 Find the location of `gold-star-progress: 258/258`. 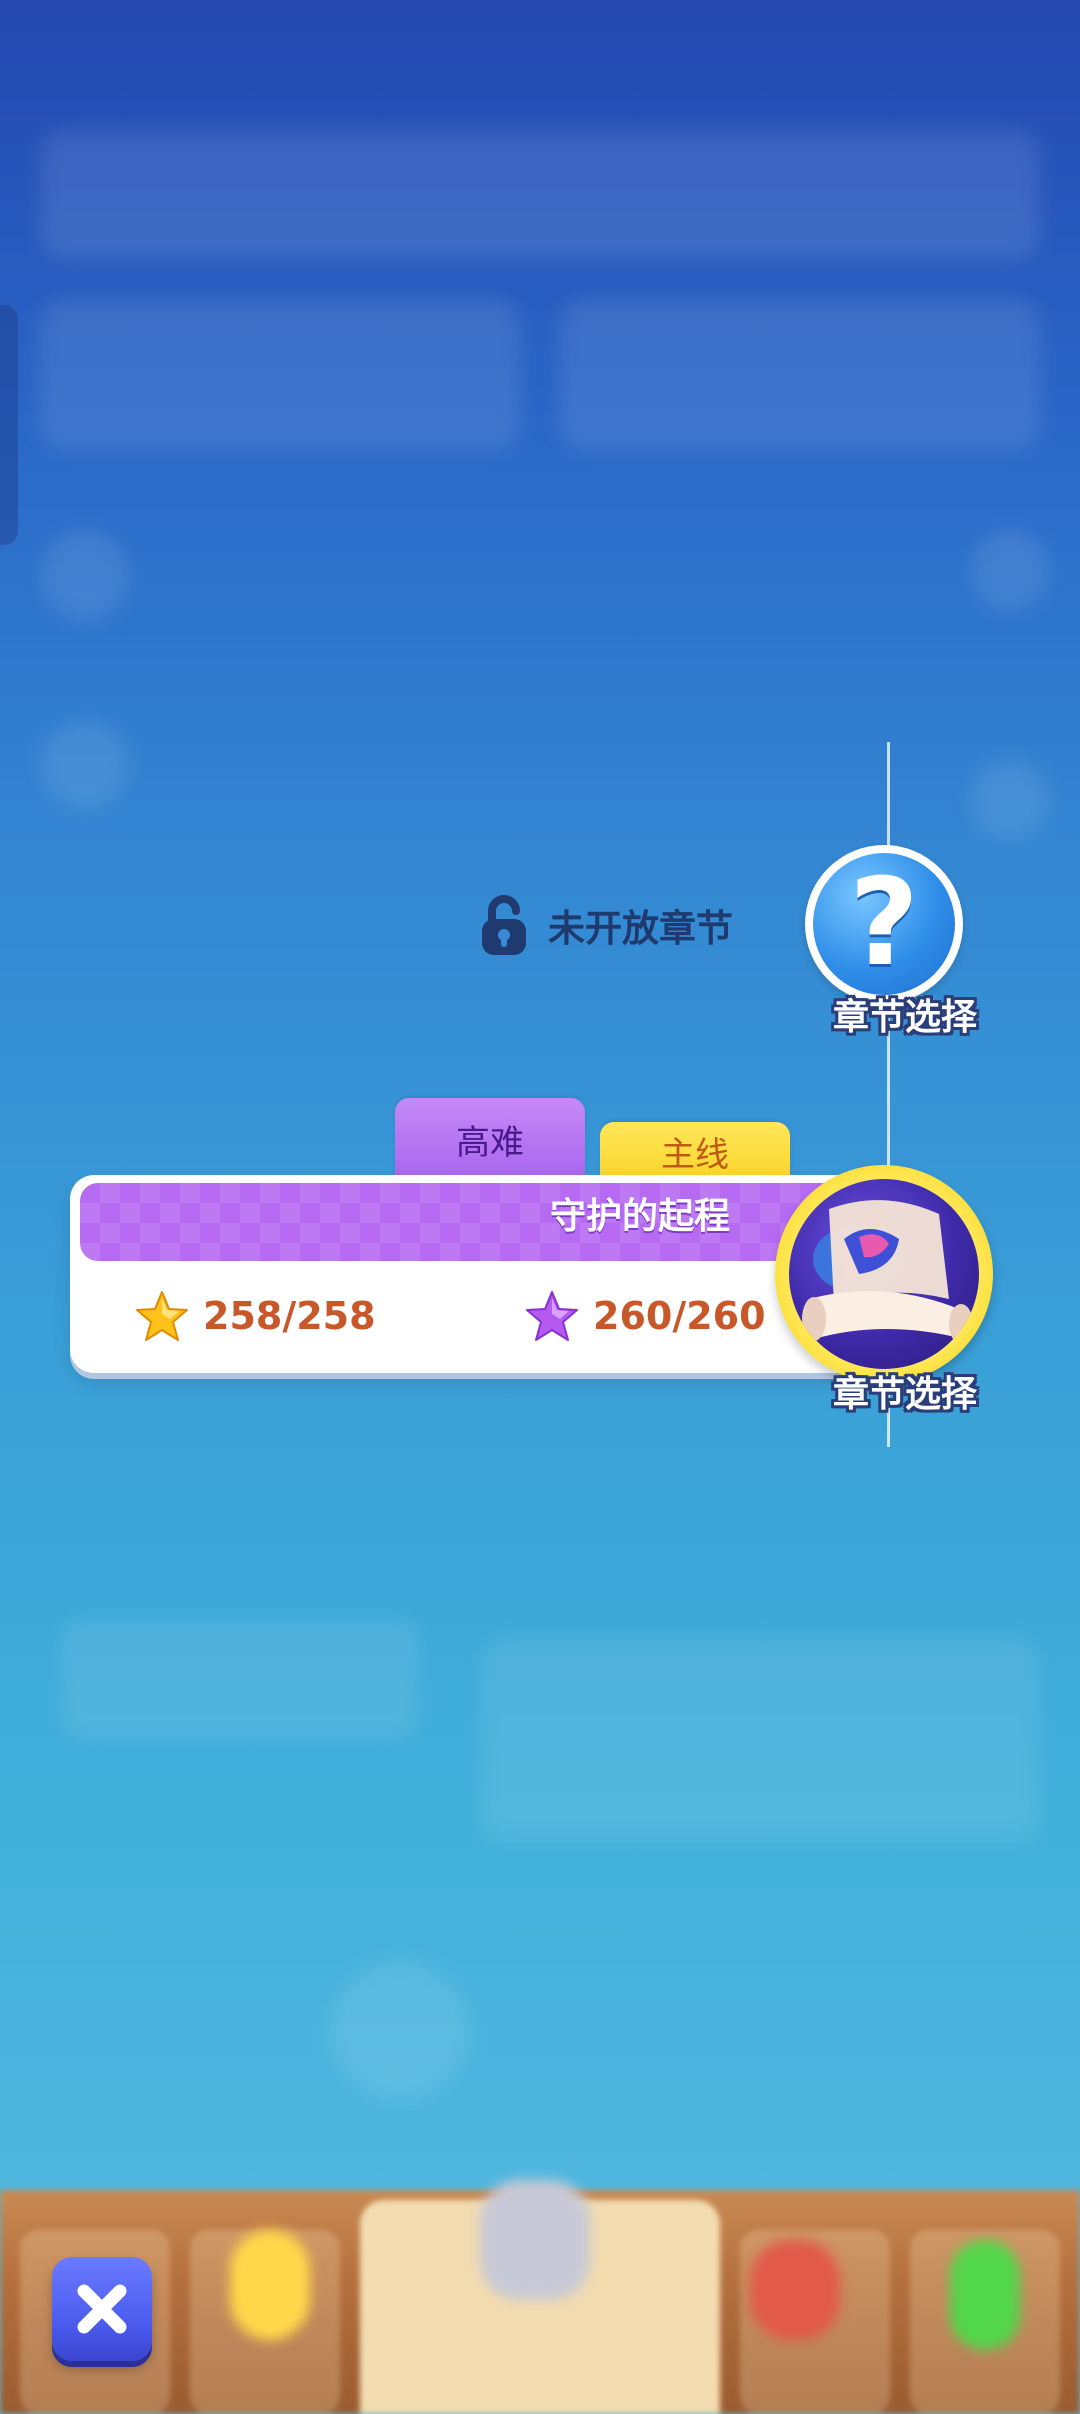

gold-star-progress: 258/258 is located at coordinates (255, 1316).